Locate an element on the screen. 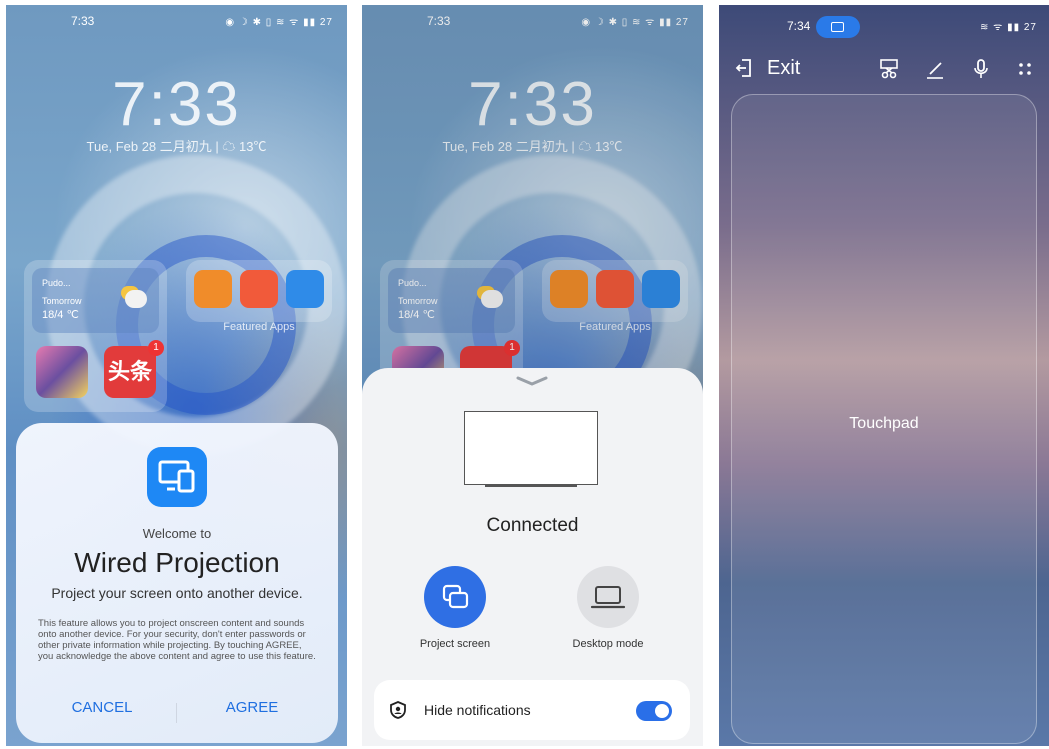 The width and height of the screenshot is (1049, 749). scissors-icon is located at coordinates (889, 69).